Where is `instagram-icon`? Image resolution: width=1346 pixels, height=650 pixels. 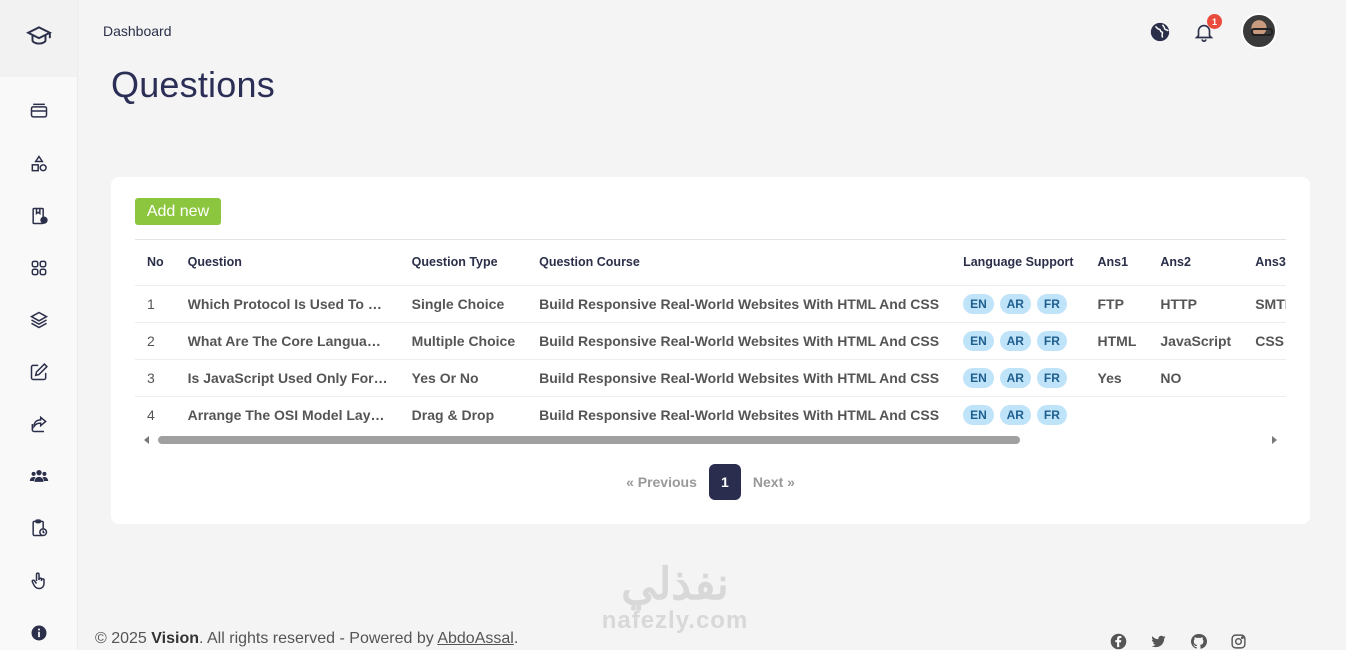 instagram-icon is located at coordinates (1238, 641).